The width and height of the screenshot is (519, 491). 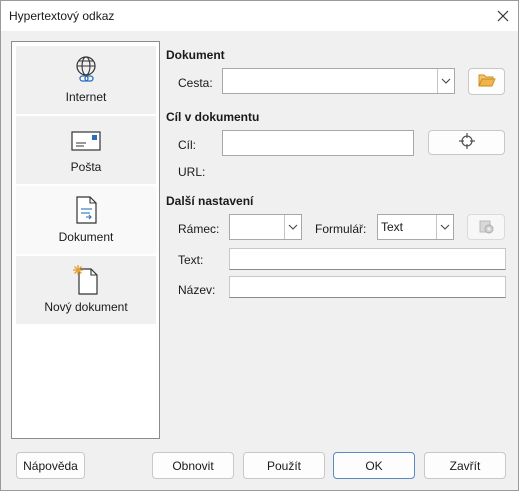 I want to click on crosshair-target-icon, so click(x=467, y=142).